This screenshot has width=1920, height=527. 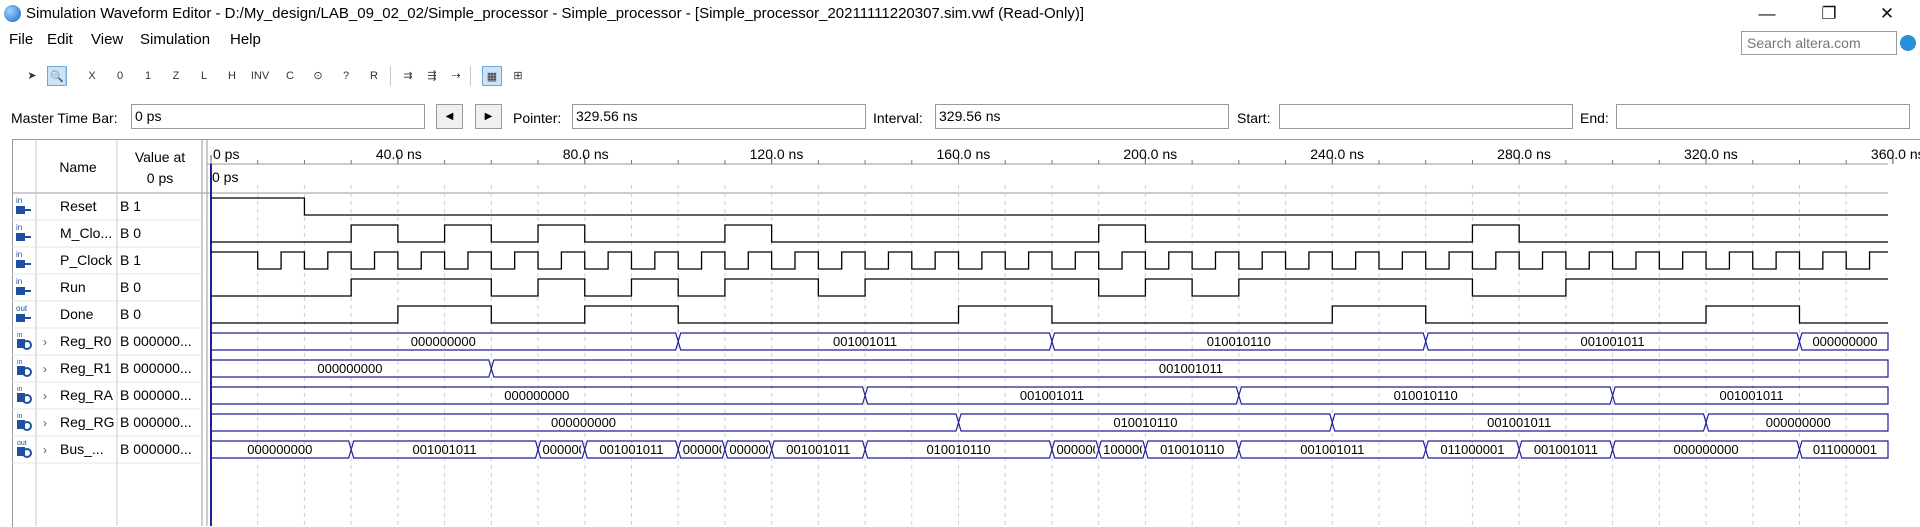 What do you see at coordinates (399, 154) in the screenshot?
I see `time-tick-label: 40.0 ns` at bounding box center [399, 154].